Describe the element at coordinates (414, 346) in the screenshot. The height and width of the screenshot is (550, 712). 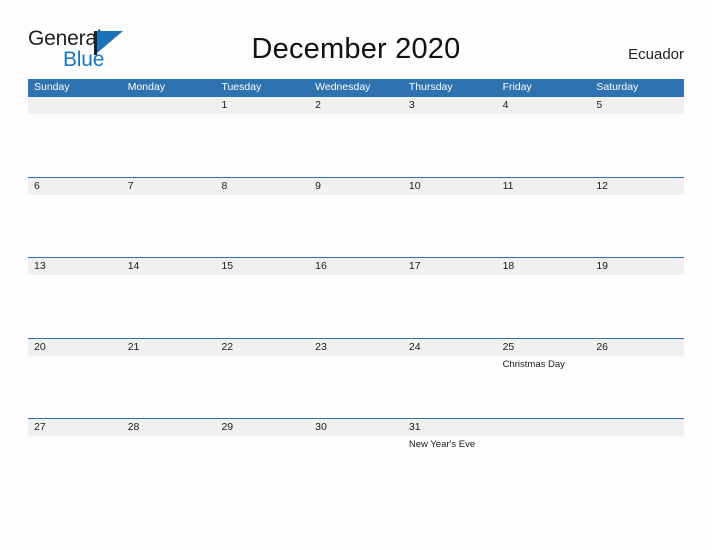
I see `day-number: 24` at that location.